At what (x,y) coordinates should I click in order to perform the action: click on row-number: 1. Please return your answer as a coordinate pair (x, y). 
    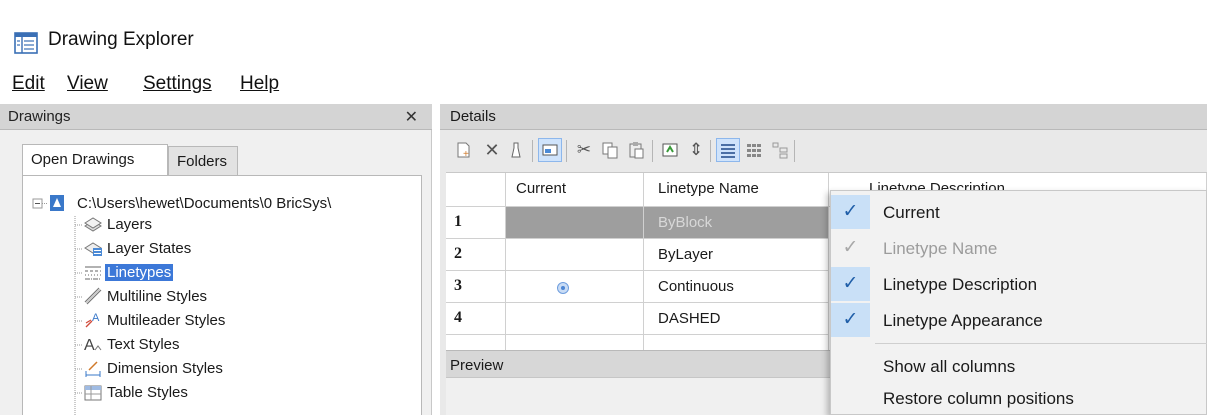
    Looking at the image, I should click on (476, 223).